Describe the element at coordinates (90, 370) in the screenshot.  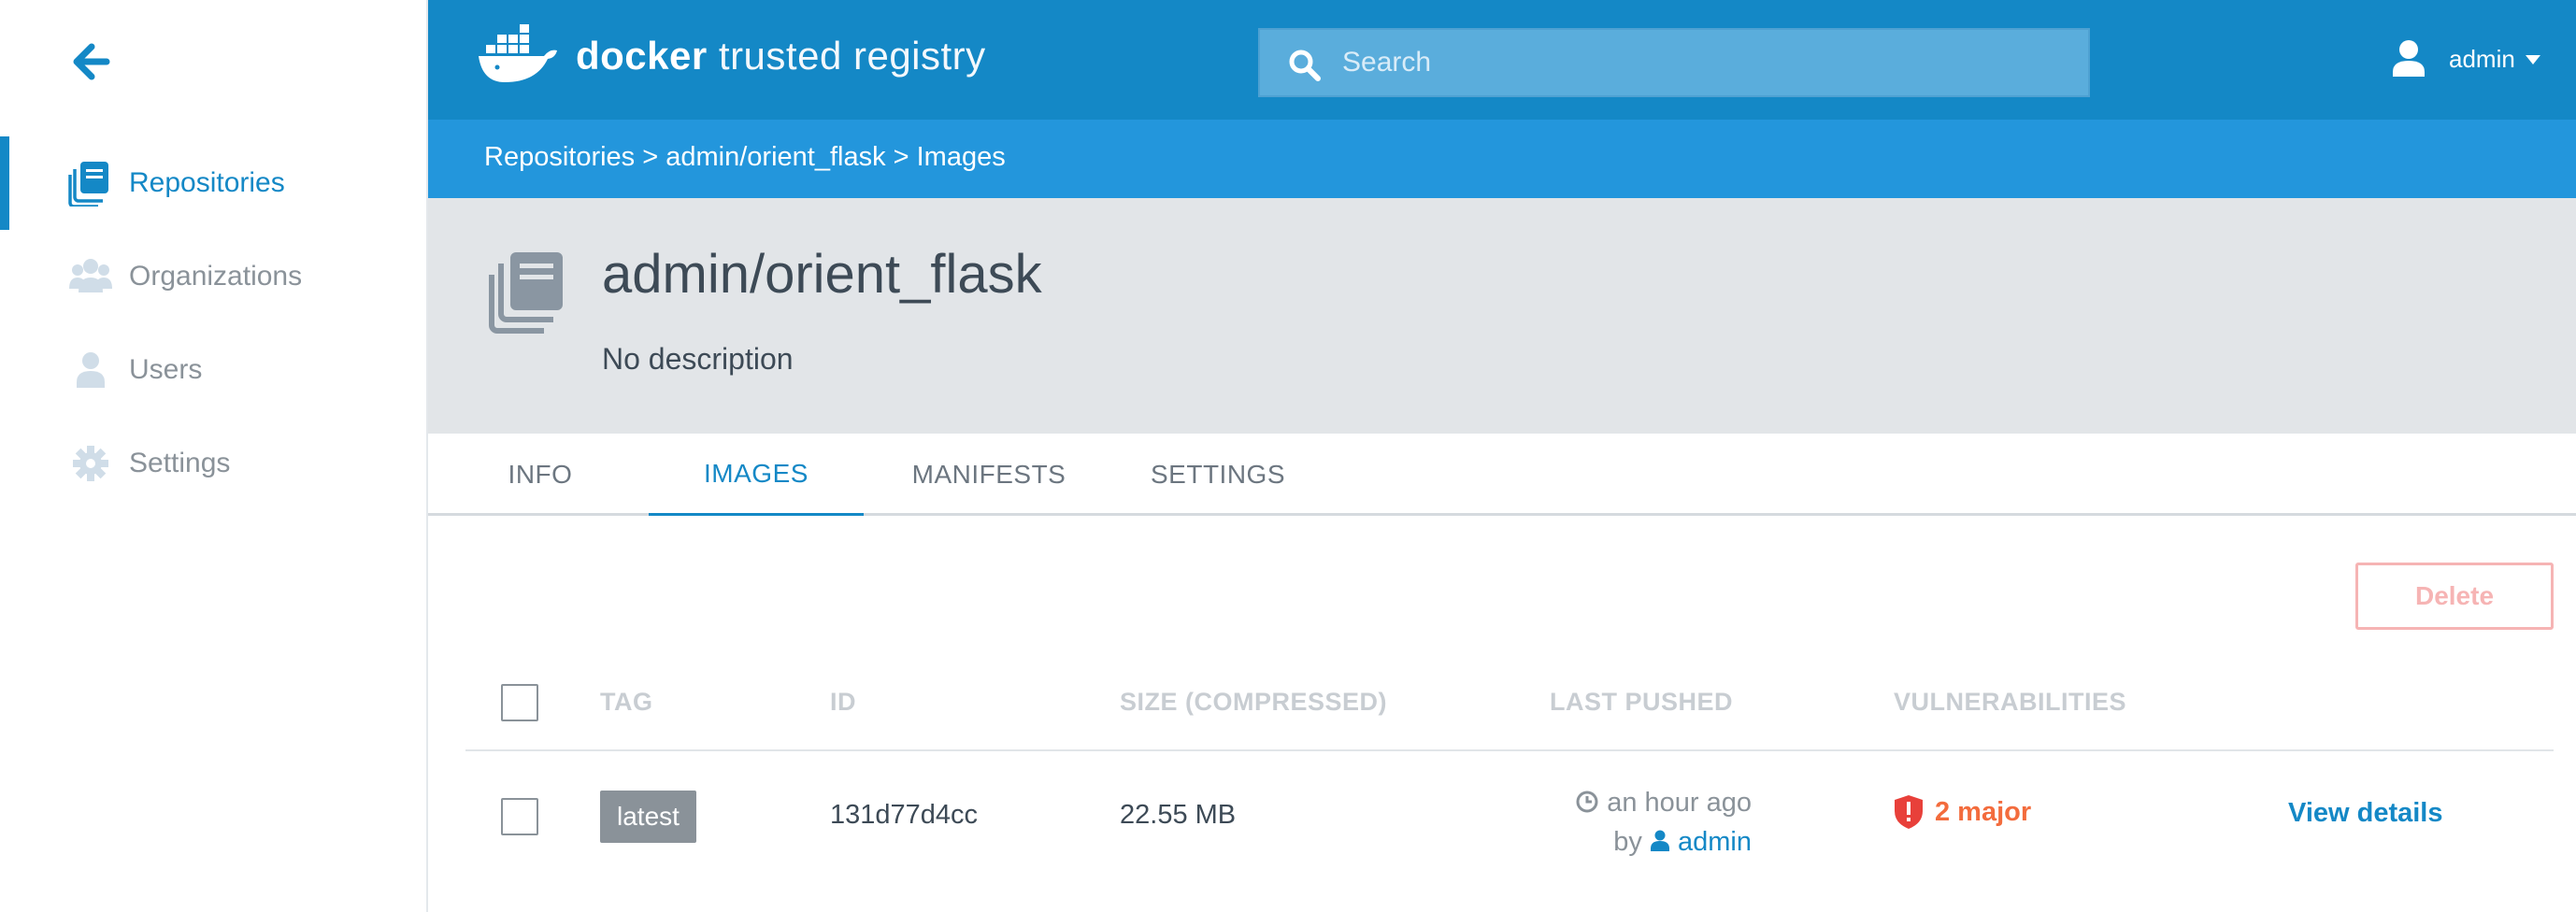
I see `users-icon` at that location.